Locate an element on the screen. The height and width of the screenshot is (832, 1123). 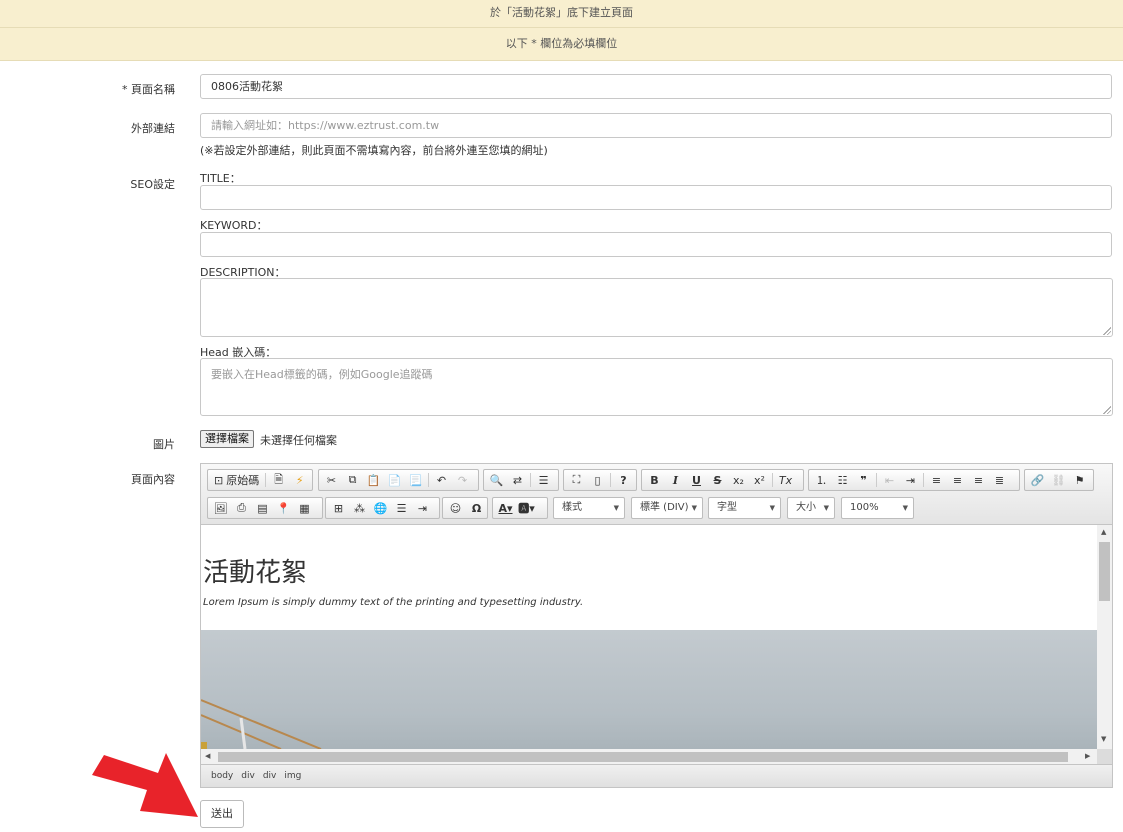
toolbar-group-paragraph: ⒈ ☷ ❞ ⇤ ⇥ ≡ ≡ ≡ ≣ is located at coordinates (914, 480).